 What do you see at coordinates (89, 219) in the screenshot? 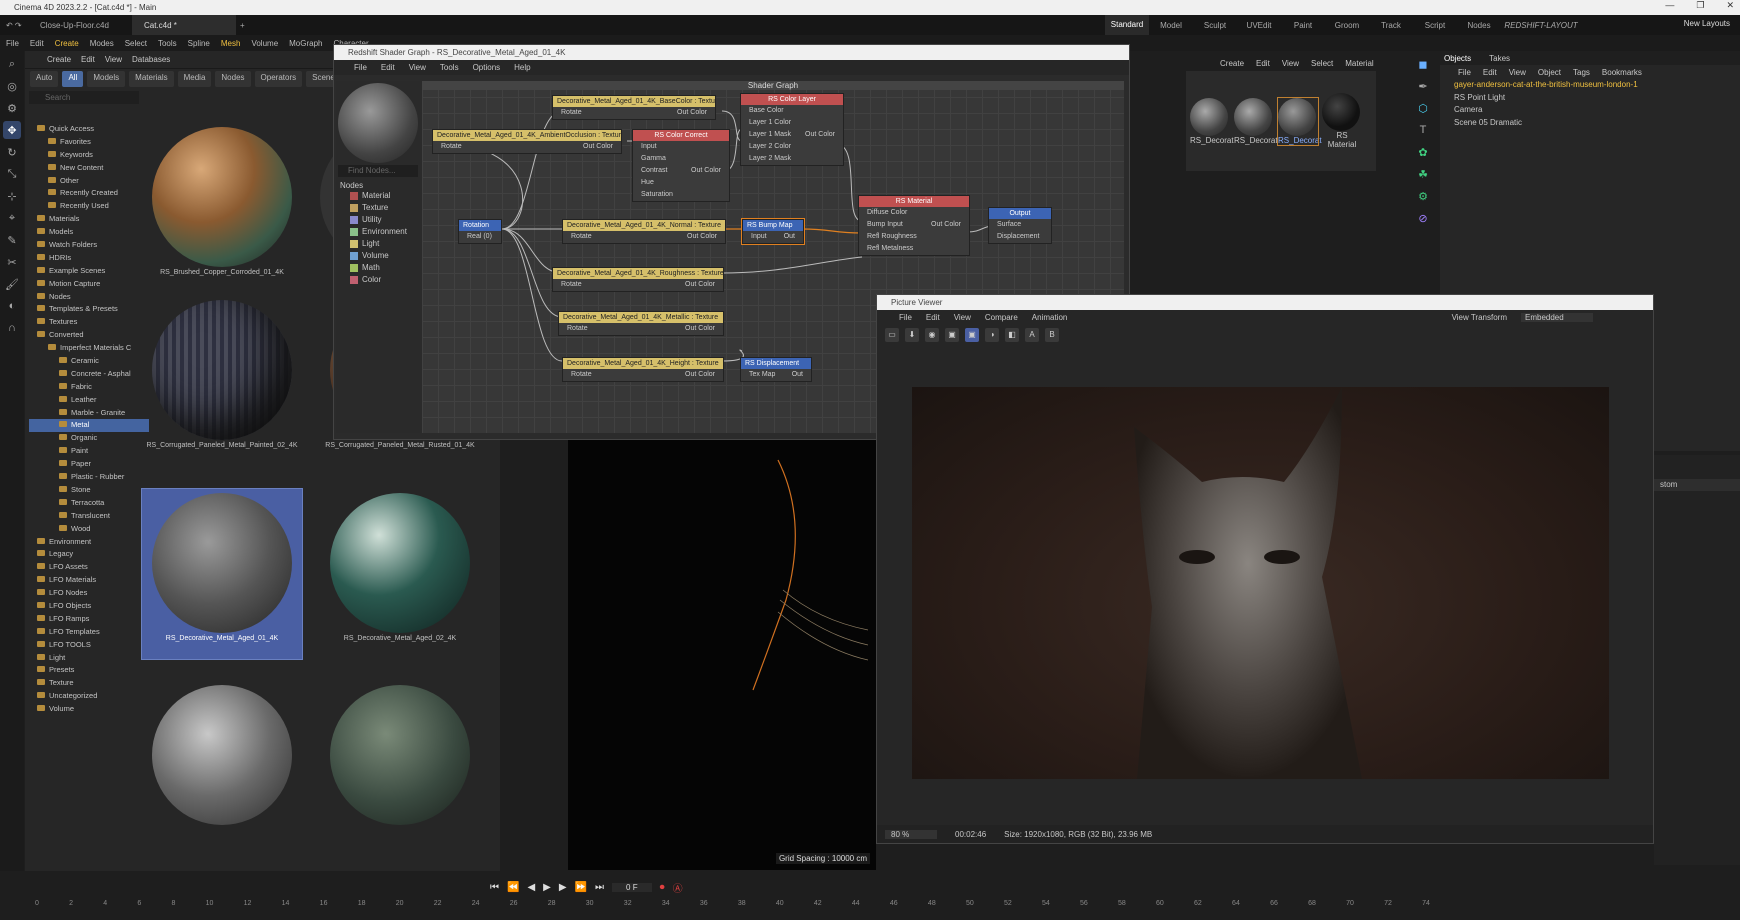
I see `tree-item: Materials` at bounding box center [89, 219].